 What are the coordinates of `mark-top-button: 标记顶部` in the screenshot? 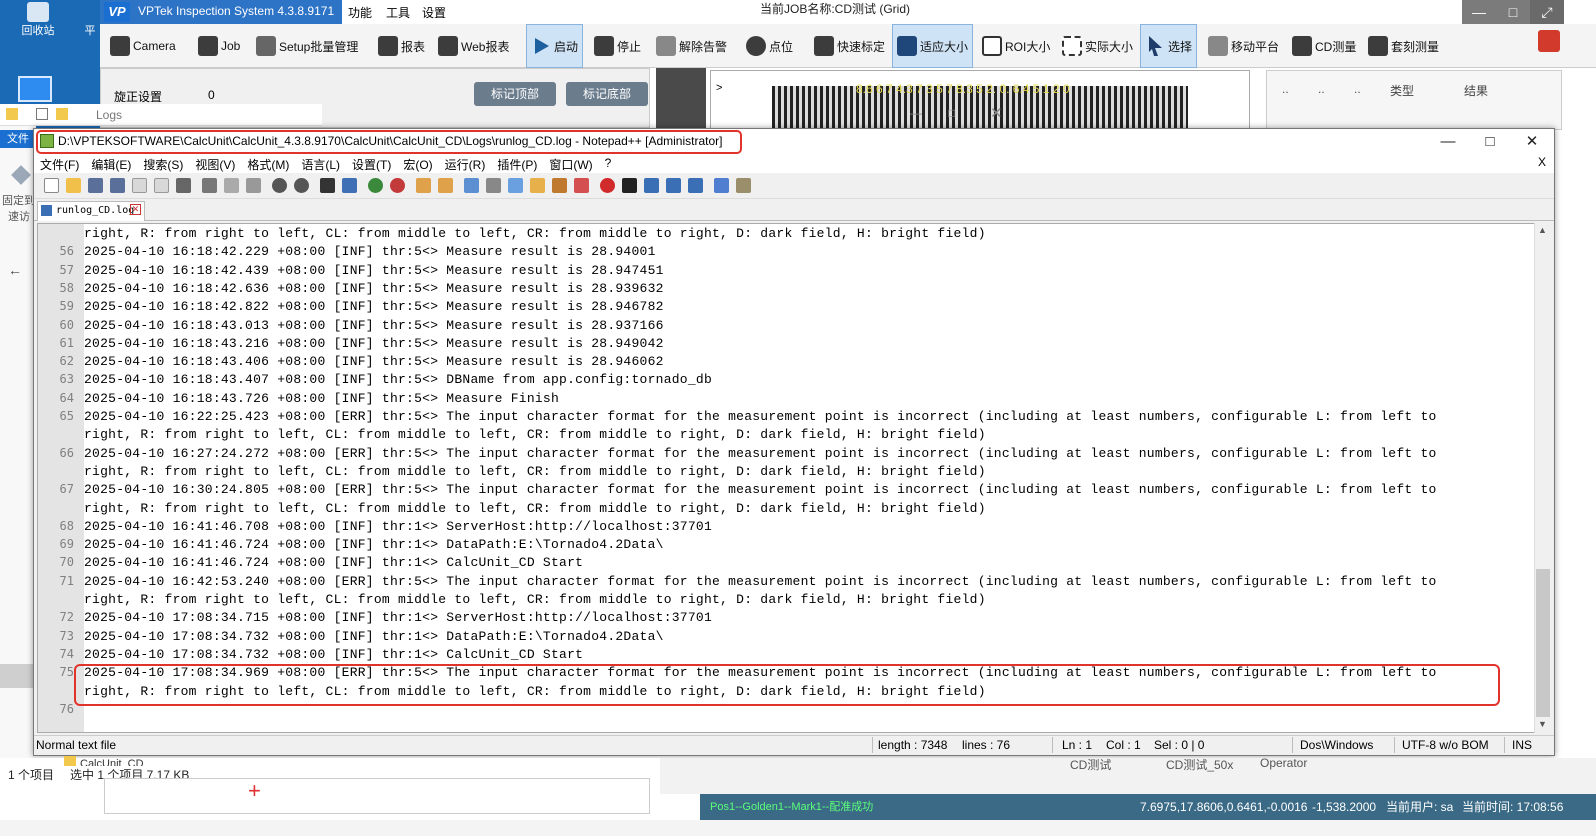 It's located at (515, 94).